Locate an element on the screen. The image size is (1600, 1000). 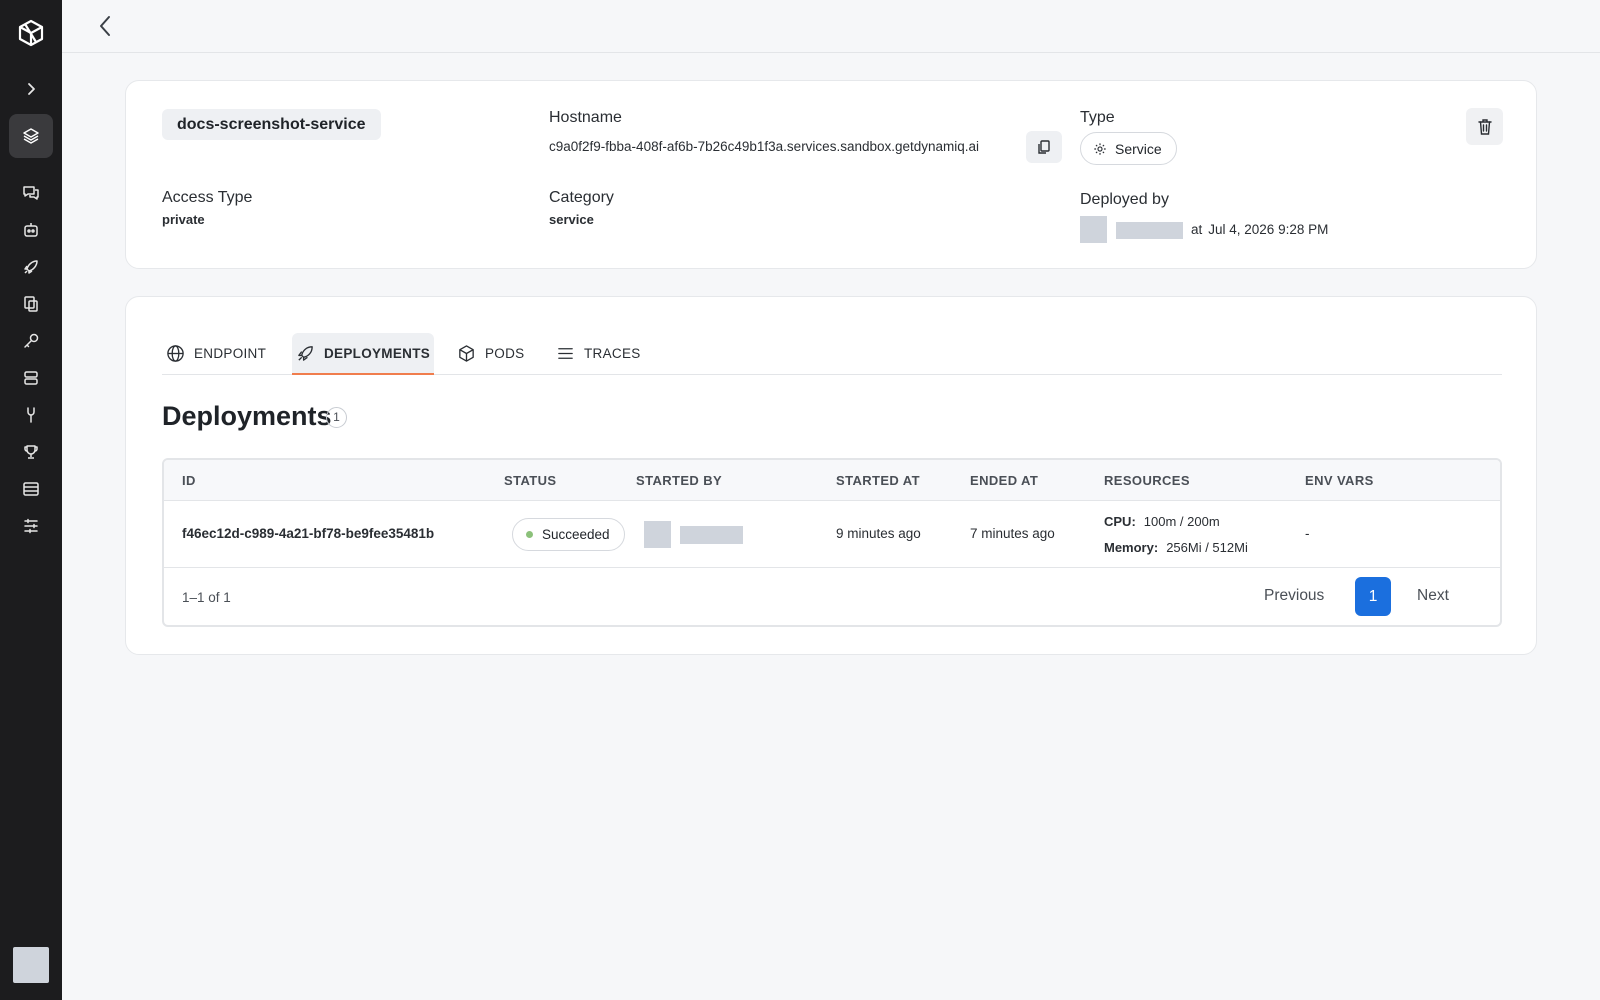
tab-deployments: DEPLOYMENTS is located at coordinates (363, 354).